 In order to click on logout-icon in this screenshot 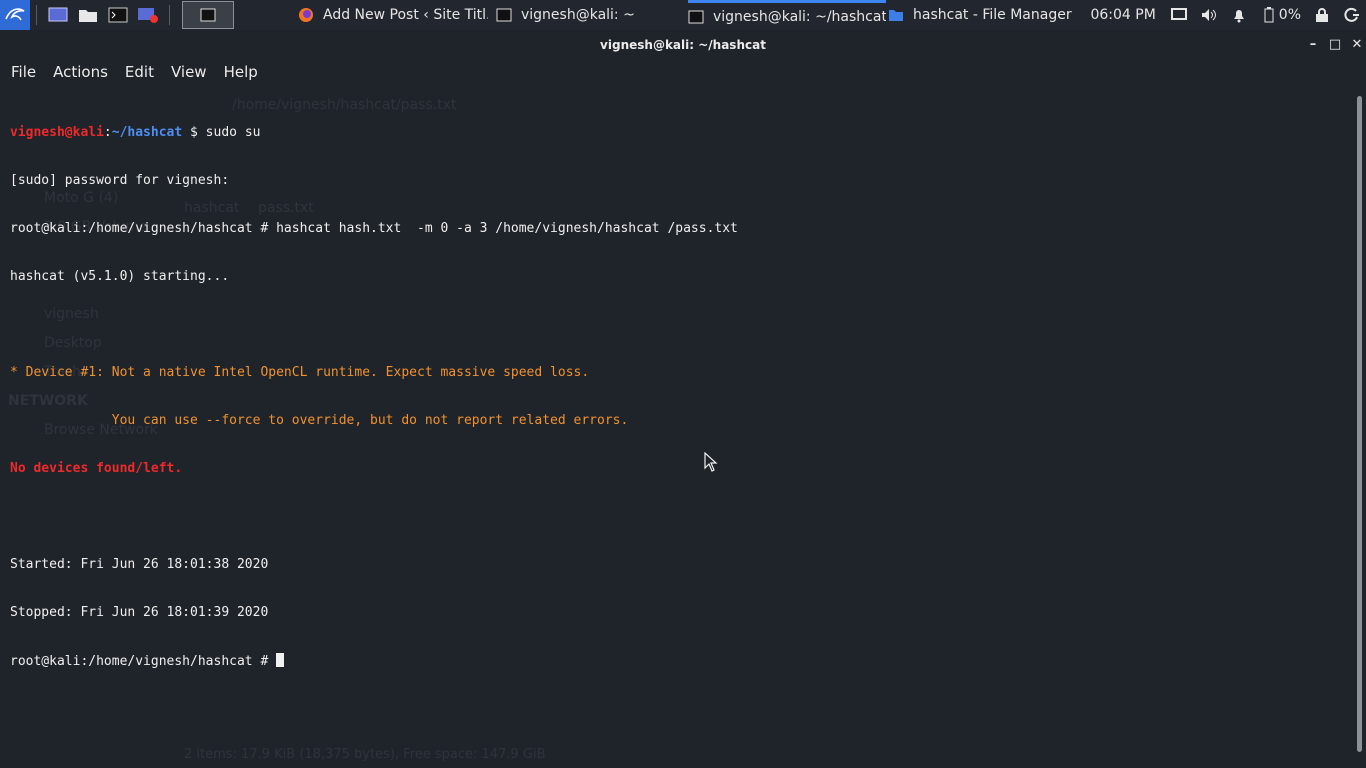, I will do `click(1352, 15)`.